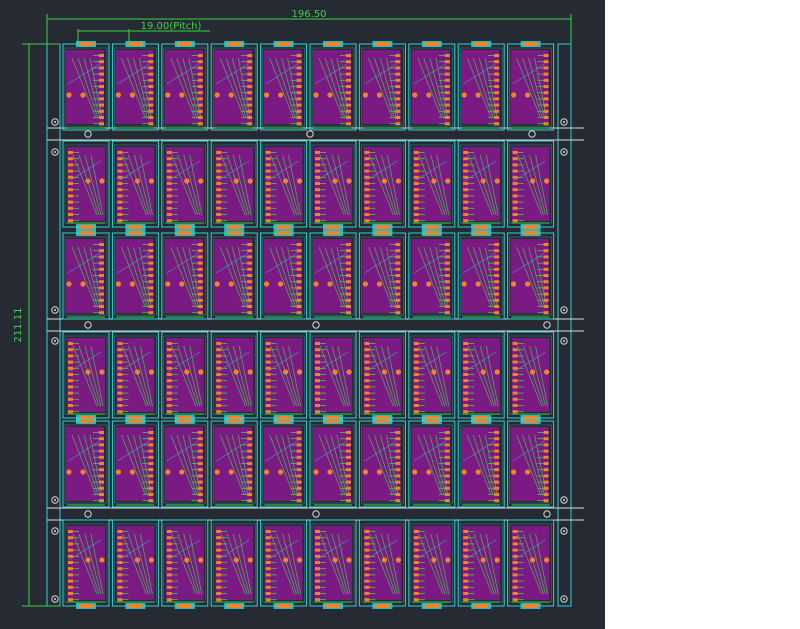 Image resolution: width=800 pixels, height=629 pixels. Describe the element at coordinates (185, 463) in the screenshot. I see `pcb-board-r5-c3` at that location.